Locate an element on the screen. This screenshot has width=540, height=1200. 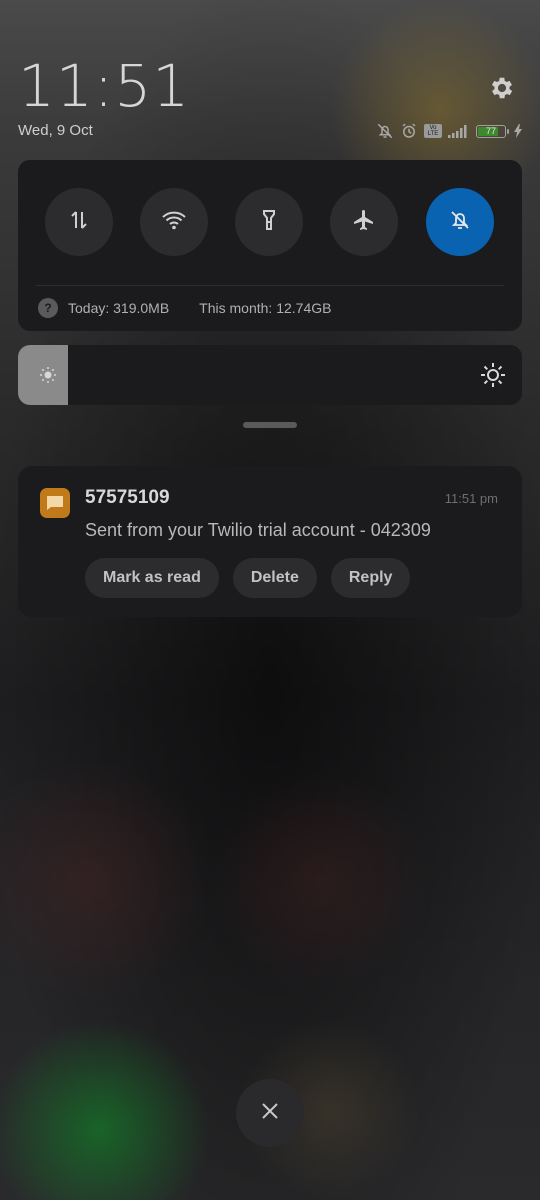
notification-time: 11:51 pm is located at coordinates (471, 498).